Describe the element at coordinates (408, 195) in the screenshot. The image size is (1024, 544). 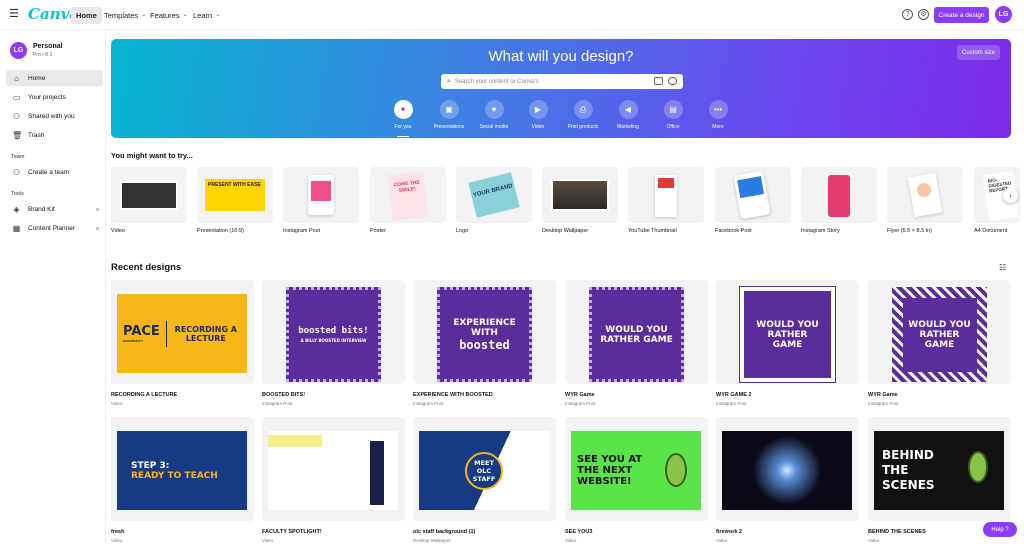
I see `try-card-poster: COME THE SMILE!` at that location.